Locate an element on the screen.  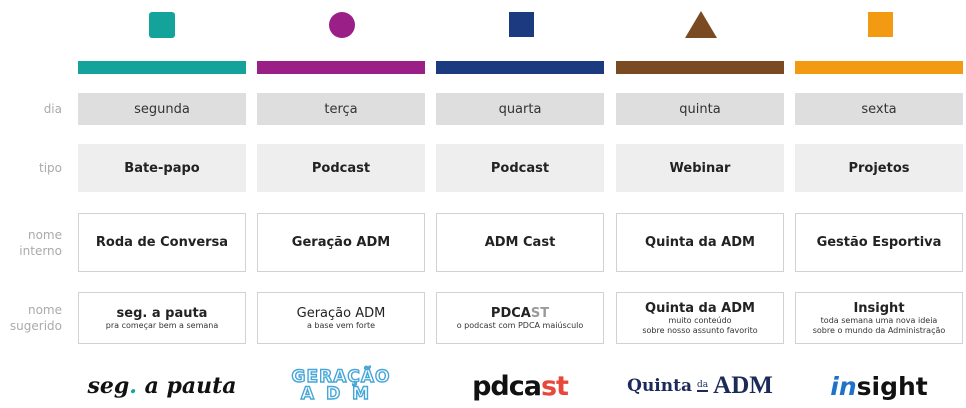
logo-in: in is located at coordinates (843, 386).